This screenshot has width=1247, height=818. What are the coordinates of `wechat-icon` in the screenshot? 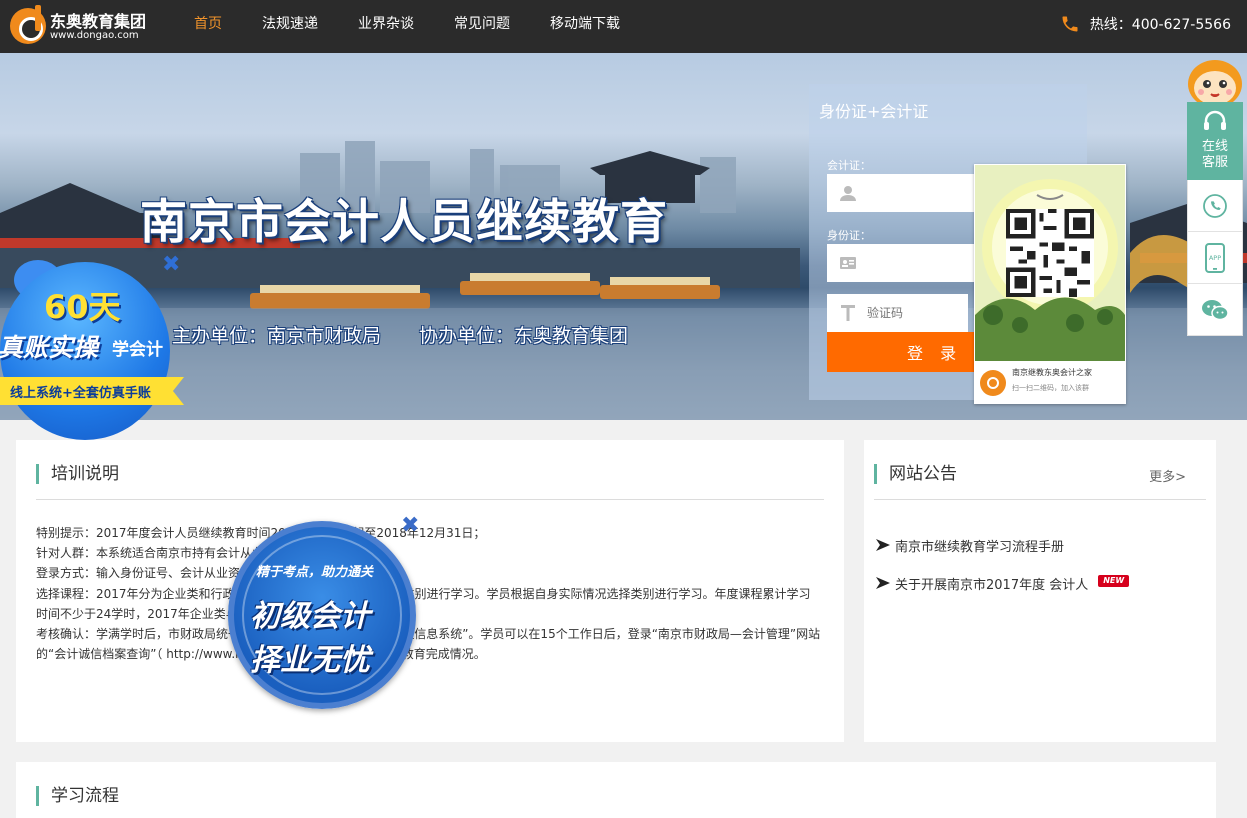 It's located at (1215, 309).